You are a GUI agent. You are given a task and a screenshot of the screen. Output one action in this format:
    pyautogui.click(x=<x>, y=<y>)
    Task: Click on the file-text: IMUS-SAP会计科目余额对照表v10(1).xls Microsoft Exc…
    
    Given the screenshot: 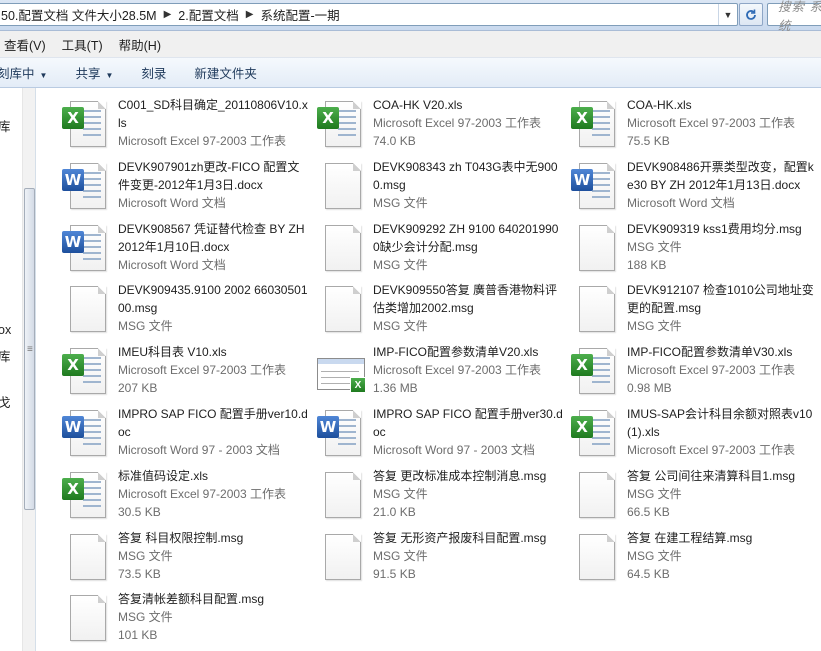 What is the action you would take?
    pyautogui.click(x=722, y=432)
    